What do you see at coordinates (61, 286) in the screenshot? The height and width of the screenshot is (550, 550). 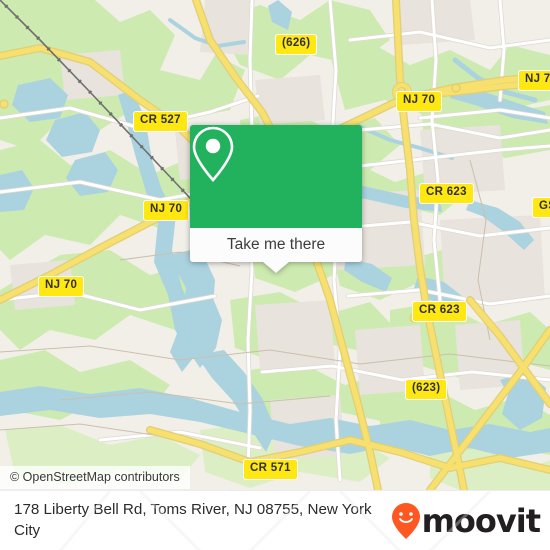 I see `road-shield-nj70-d: NJ 70` at bounding box center [61, 286].